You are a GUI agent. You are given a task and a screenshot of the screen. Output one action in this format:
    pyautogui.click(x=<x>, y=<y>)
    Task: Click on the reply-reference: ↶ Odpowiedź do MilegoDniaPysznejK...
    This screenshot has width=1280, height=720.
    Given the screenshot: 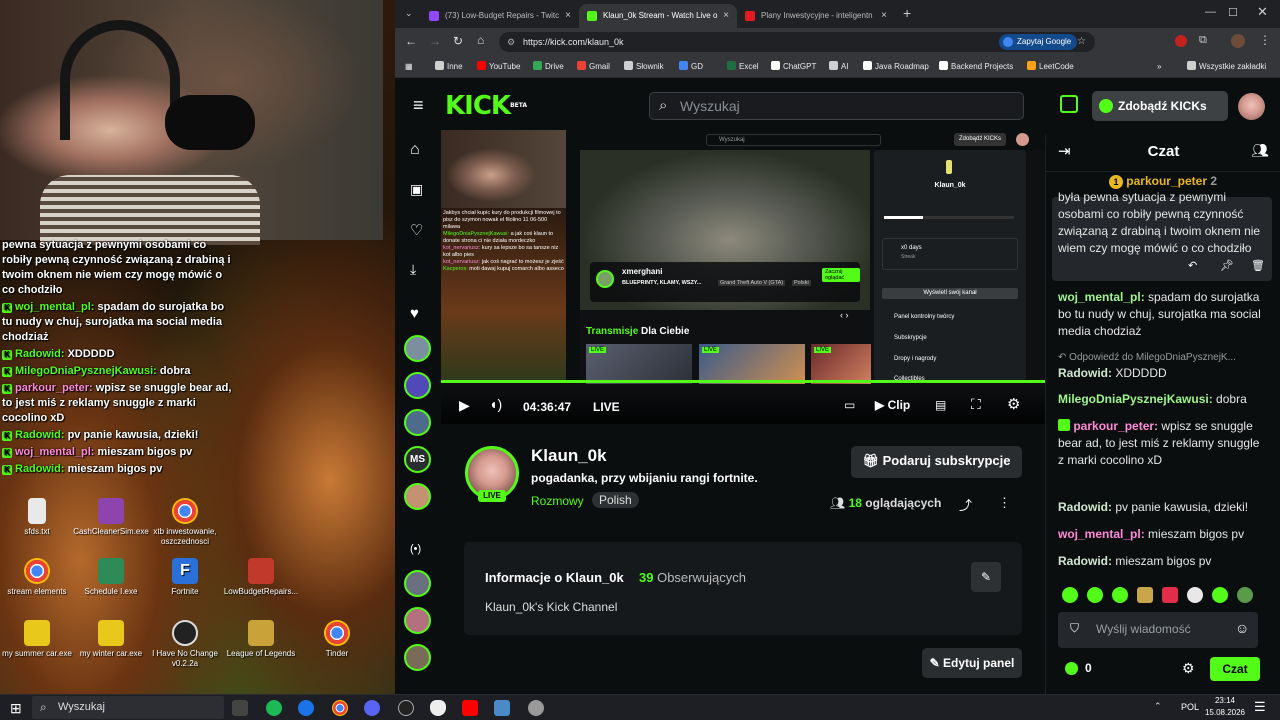 What is the action you would take?
    pyautogui.click(x=1163, y=357)
    